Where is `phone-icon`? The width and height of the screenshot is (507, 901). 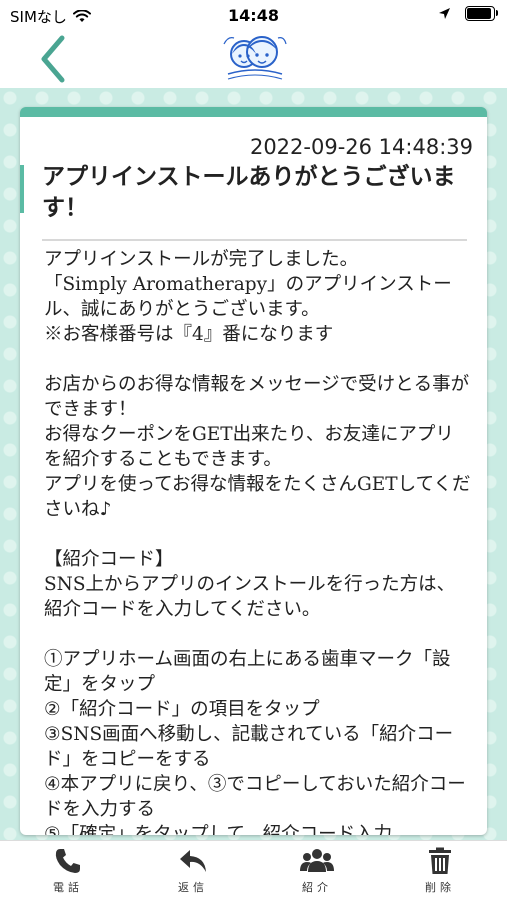 phone-icon is located at coordinates (67, 861).